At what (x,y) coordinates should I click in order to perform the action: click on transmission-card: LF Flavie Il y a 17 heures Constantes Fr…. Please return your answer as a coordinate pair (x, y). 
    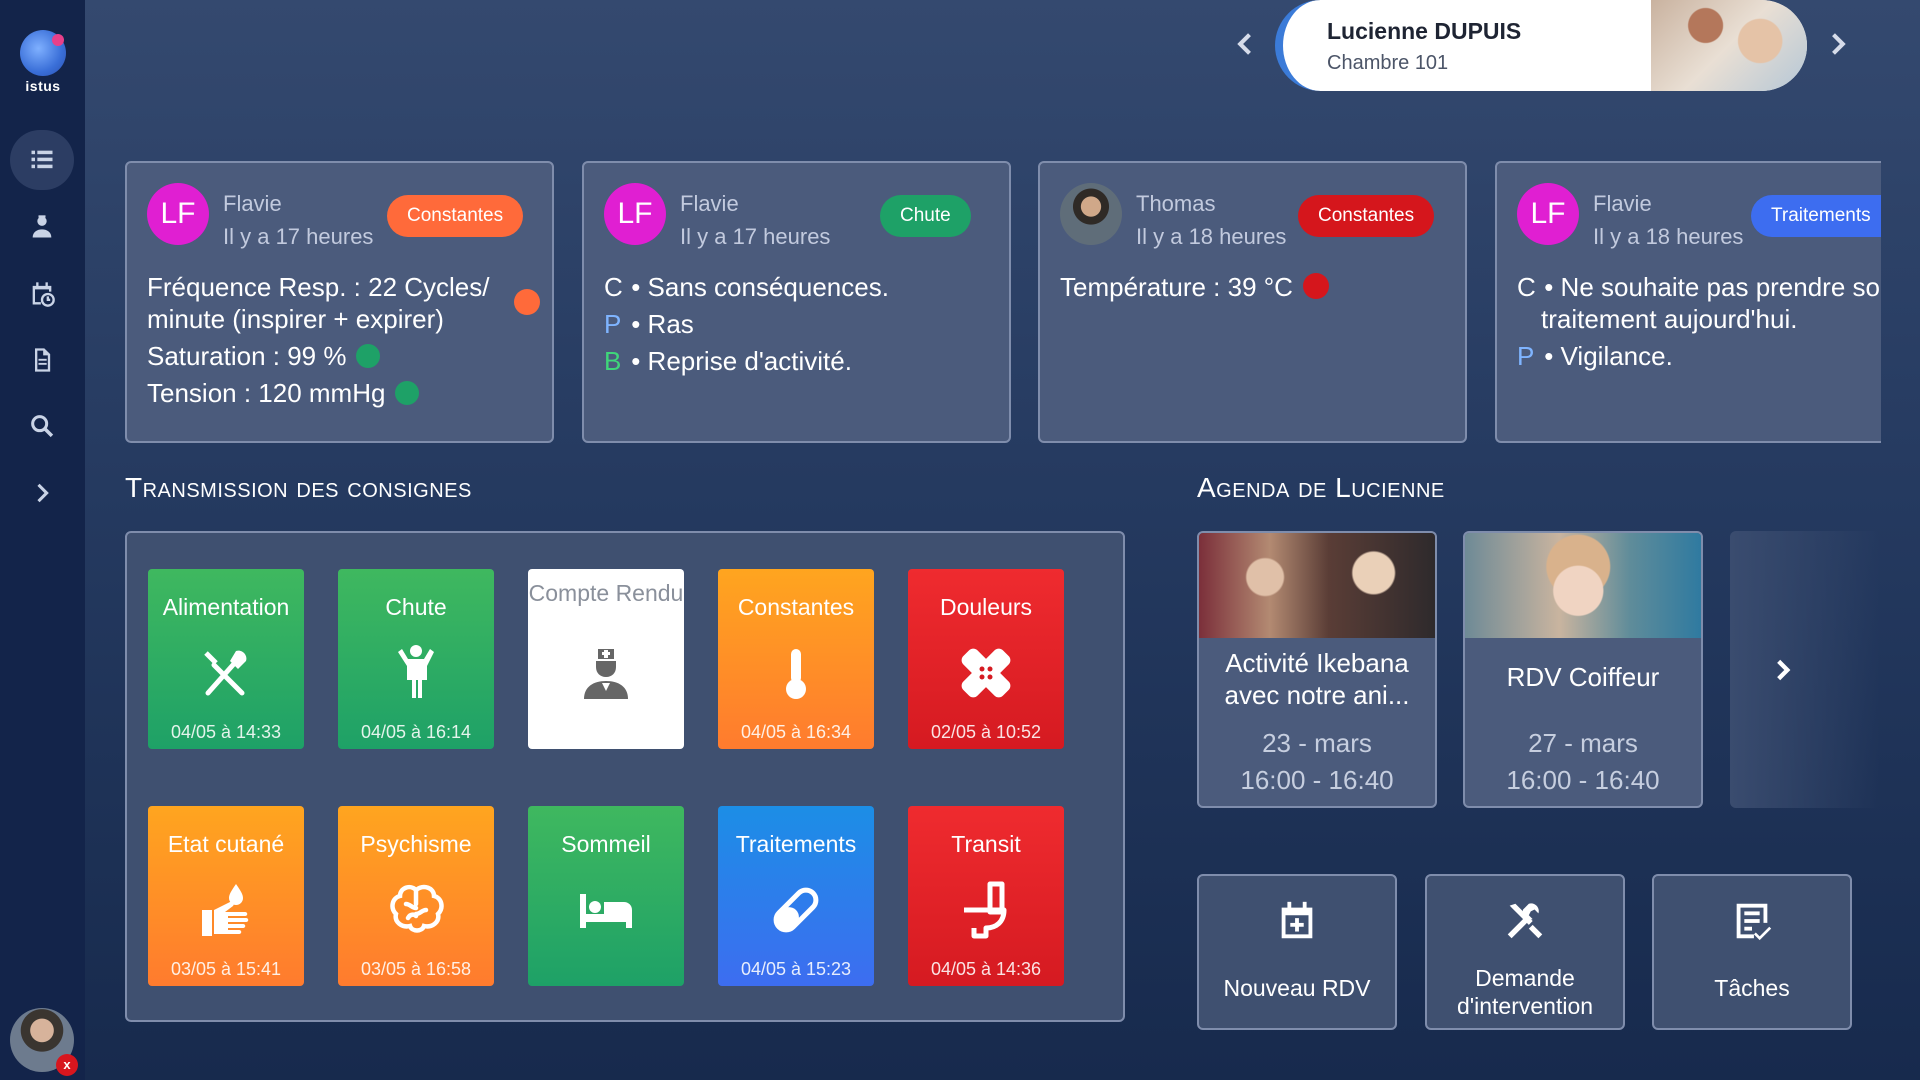
    Looking at the image, I should click on (339, 302).